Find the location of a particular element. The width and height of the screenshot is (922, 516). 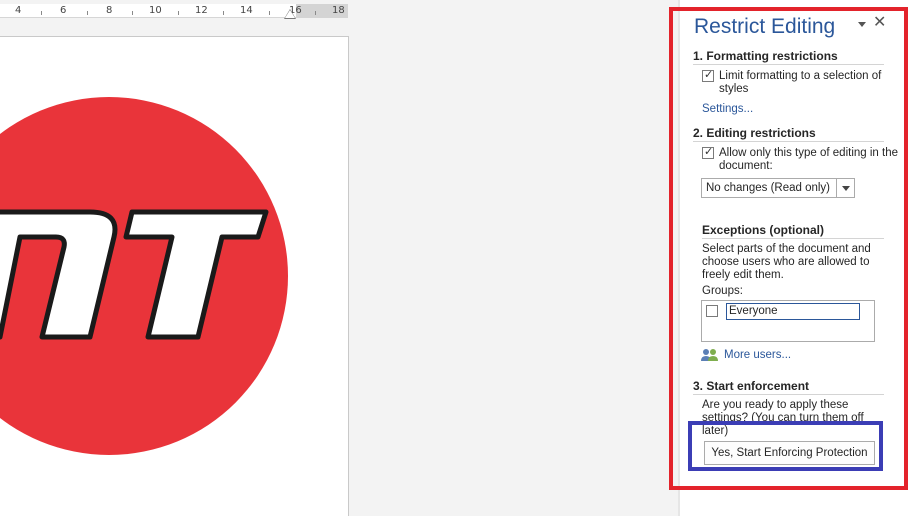

ruler-number: 12 is located at coordinates (201, 10).